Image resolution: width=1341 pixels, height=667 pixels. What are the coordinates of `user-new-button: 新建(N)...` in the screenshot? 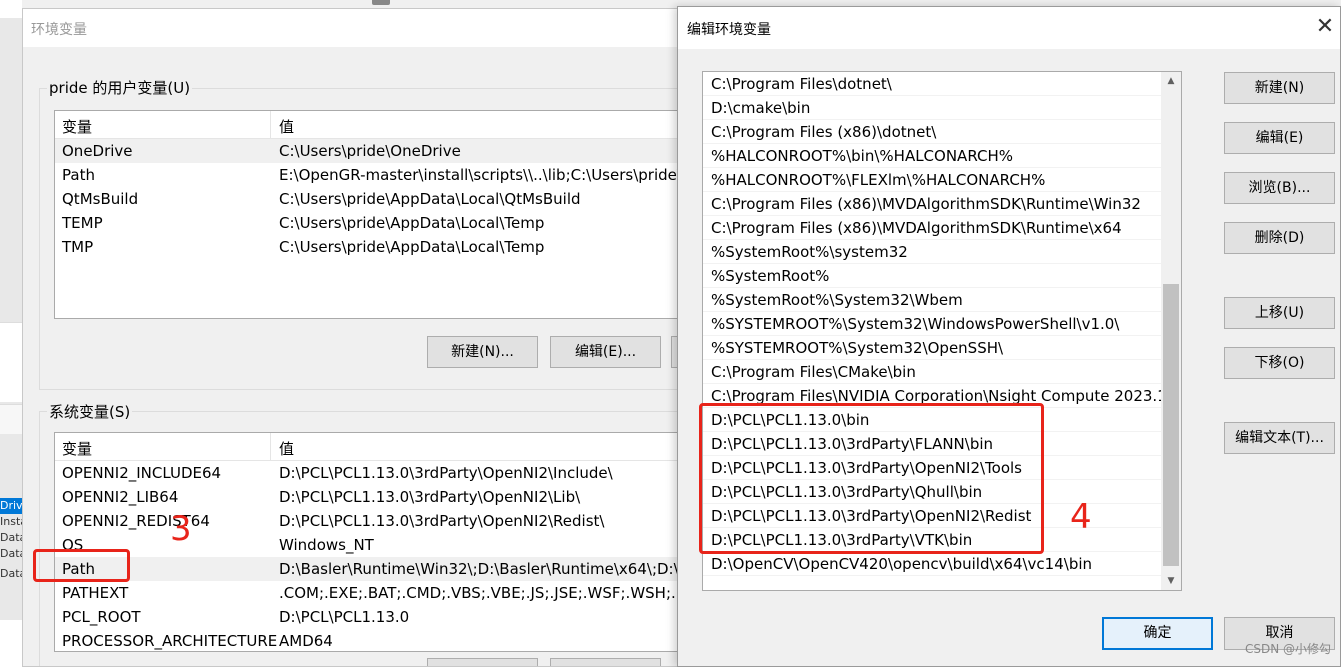 It's located at (482, 352).